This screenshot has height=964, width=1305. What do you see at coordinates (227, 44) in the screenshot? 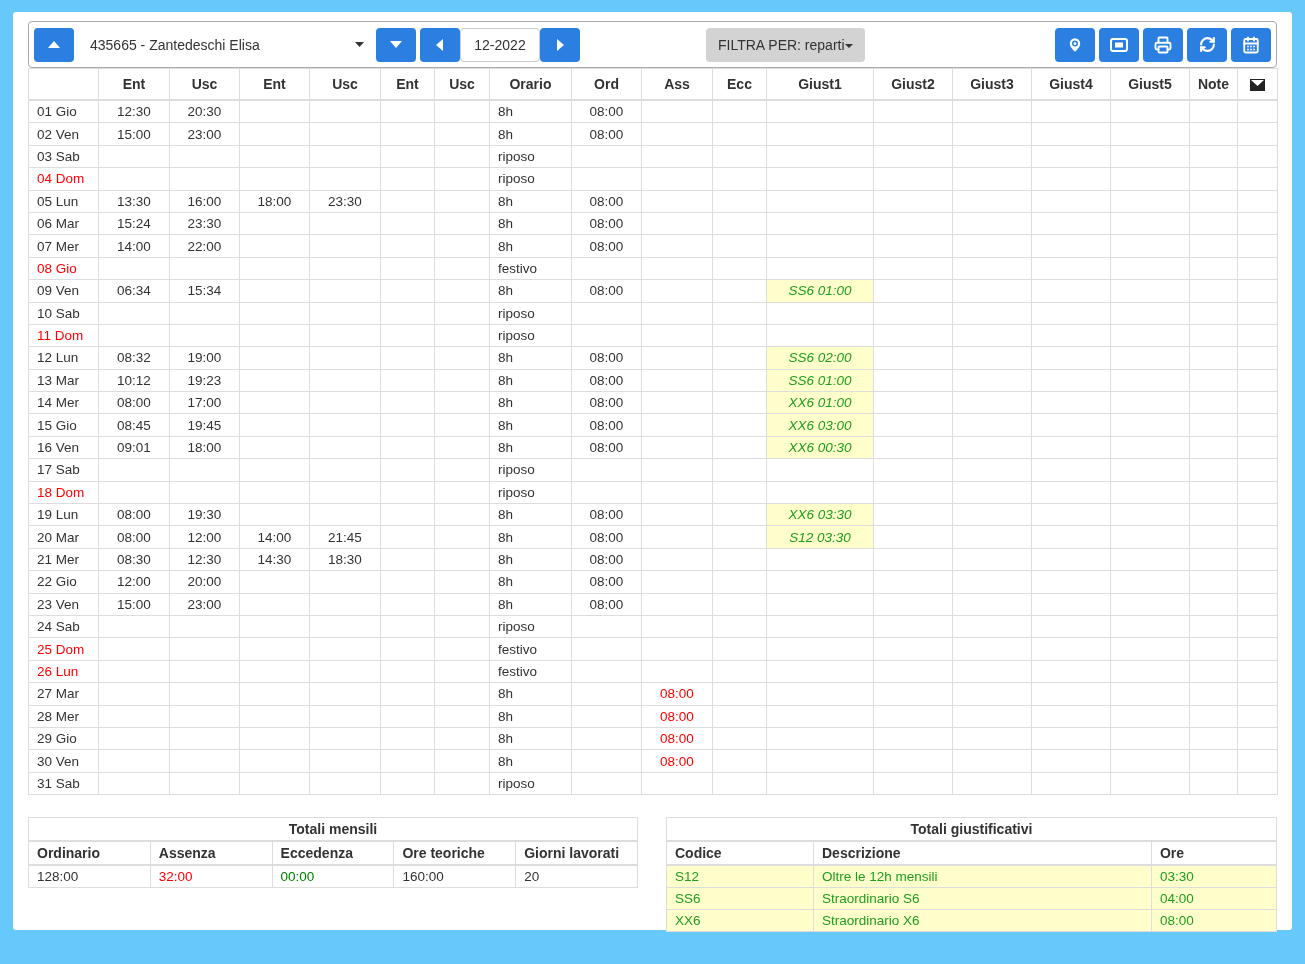
I see `employee-select: 435665 - Zantedeschi Elisa` at bounding box center [227, 44].